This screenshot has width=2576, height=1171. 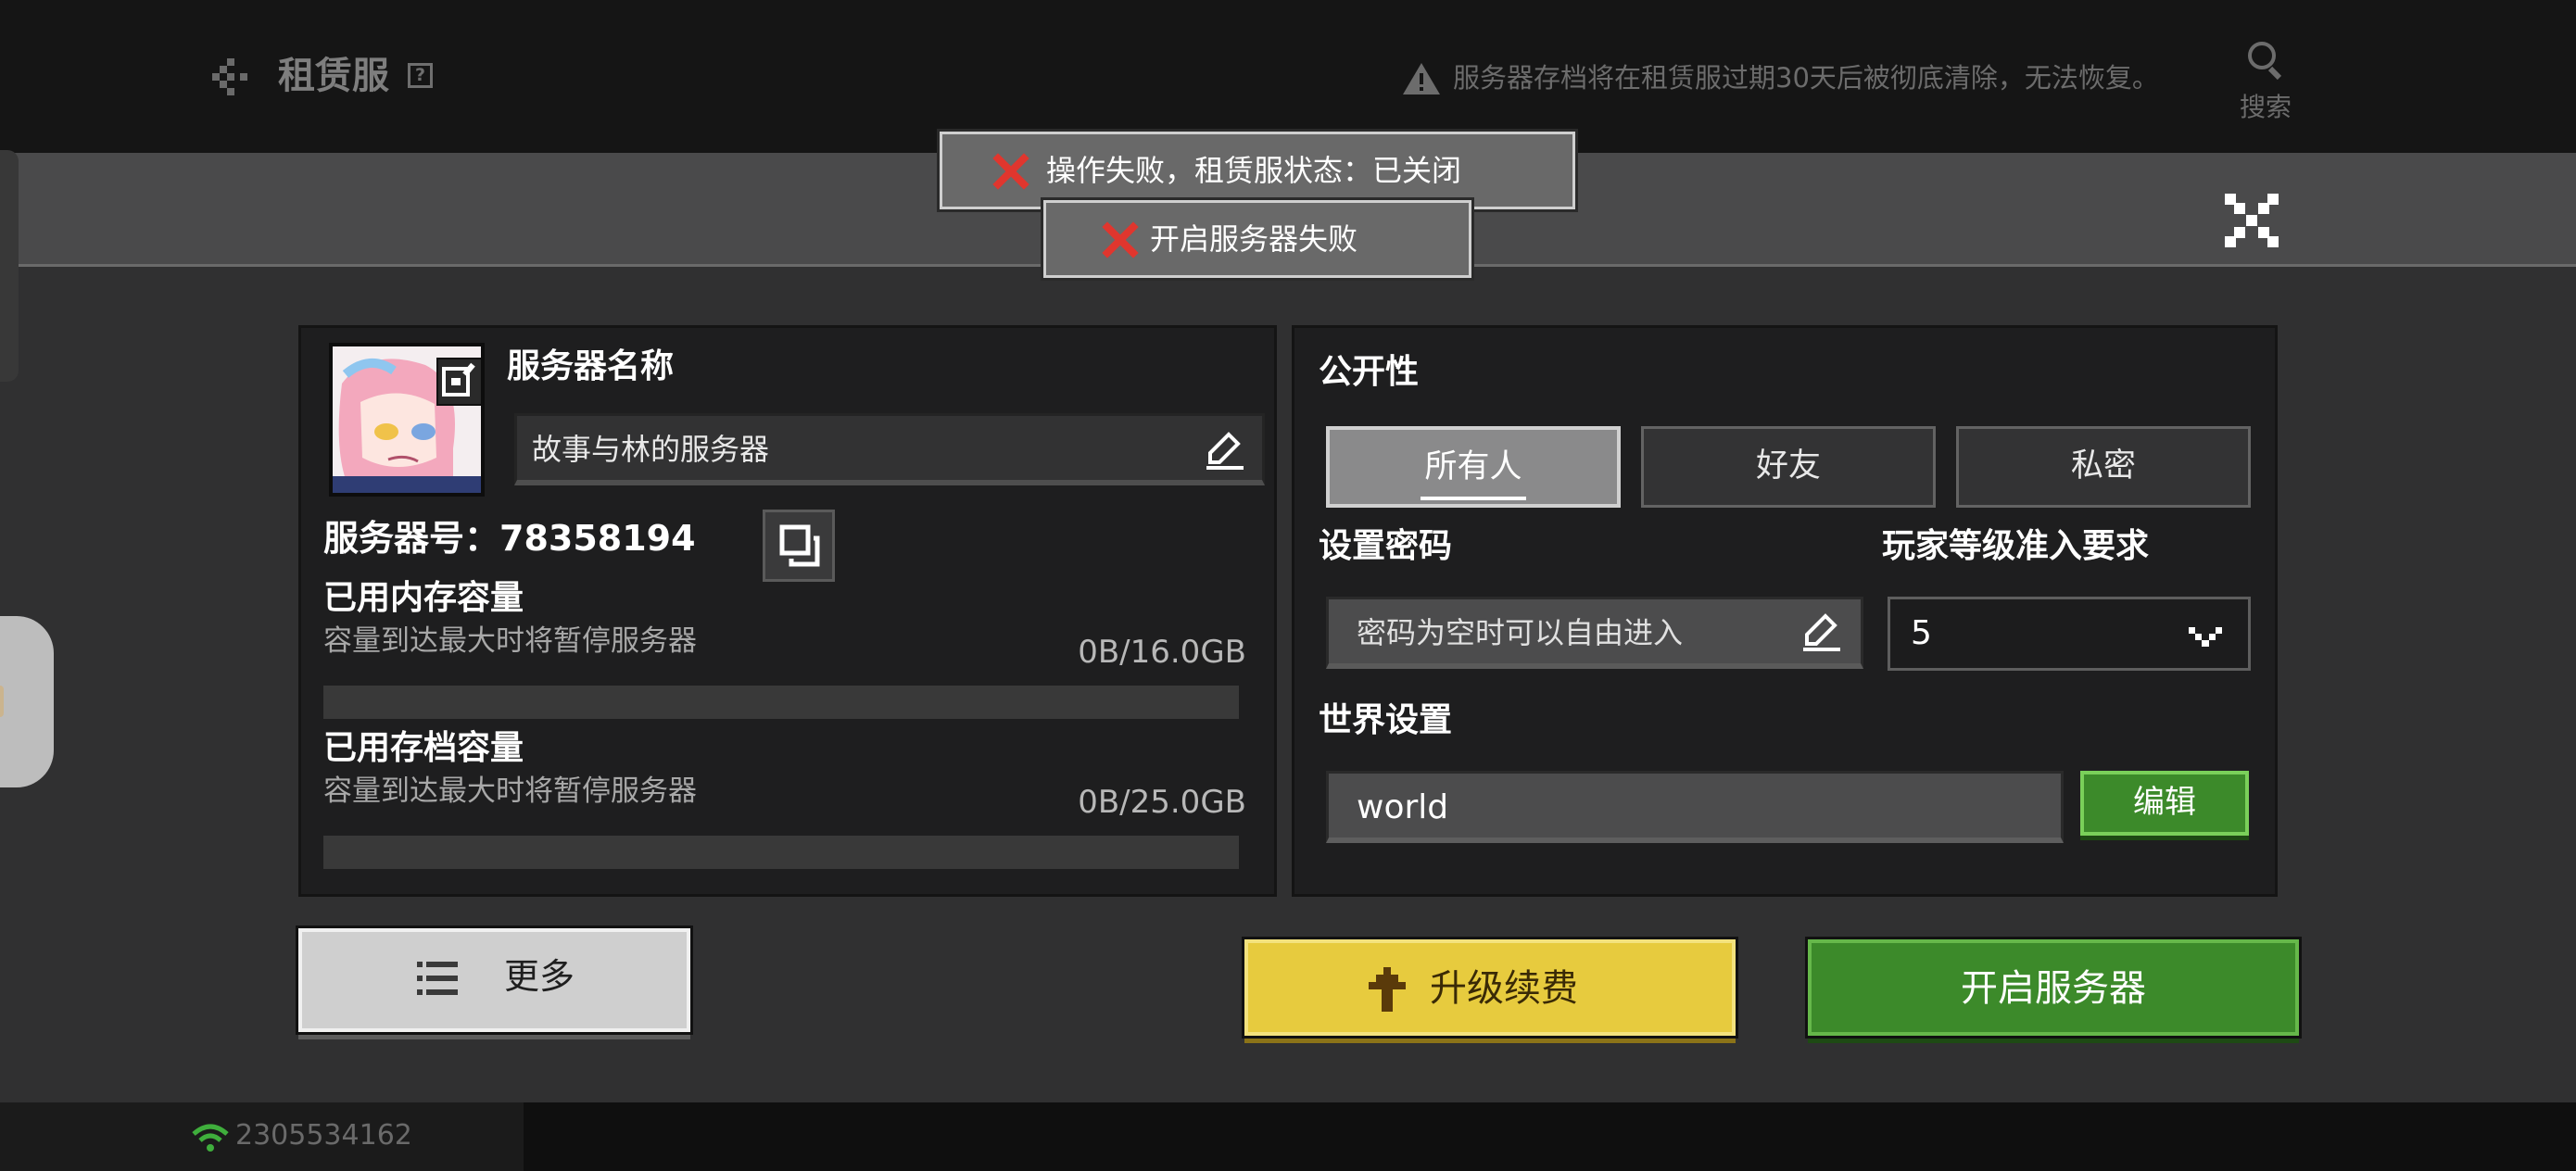 What do you see at coordinates (1788, 467) in the screenshot?
I see `visibility-option-friends: 好友` at bounding box center [1788, 467].